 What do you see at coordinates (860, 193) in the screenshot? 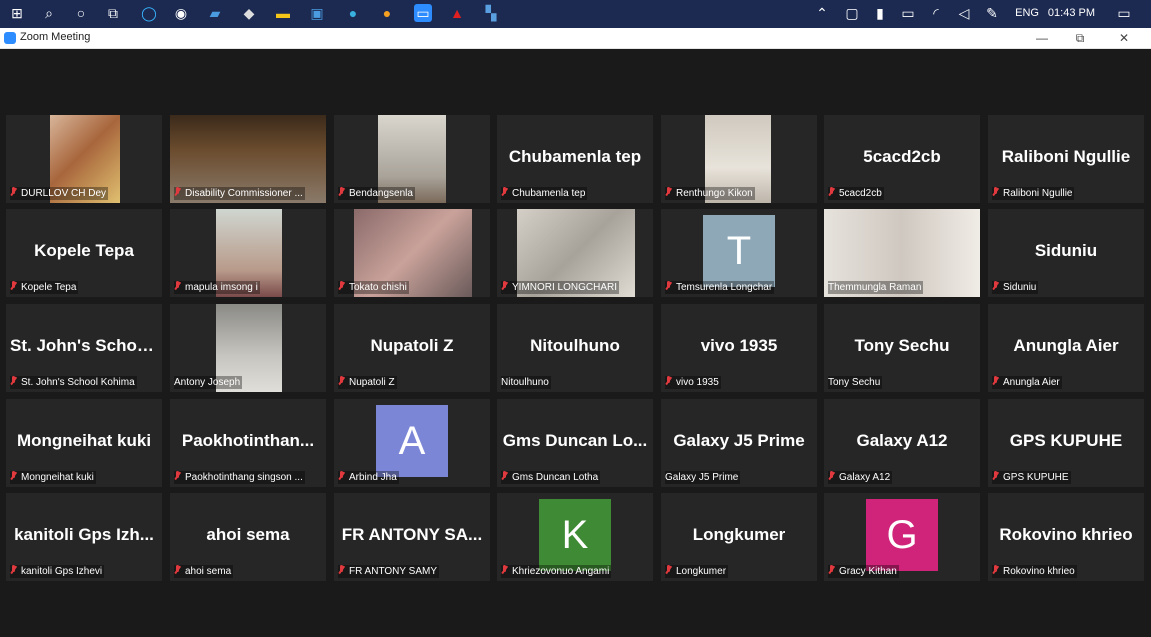
I see `participant-name-text: 5cacd2cb` at bounding box center [860, 193].